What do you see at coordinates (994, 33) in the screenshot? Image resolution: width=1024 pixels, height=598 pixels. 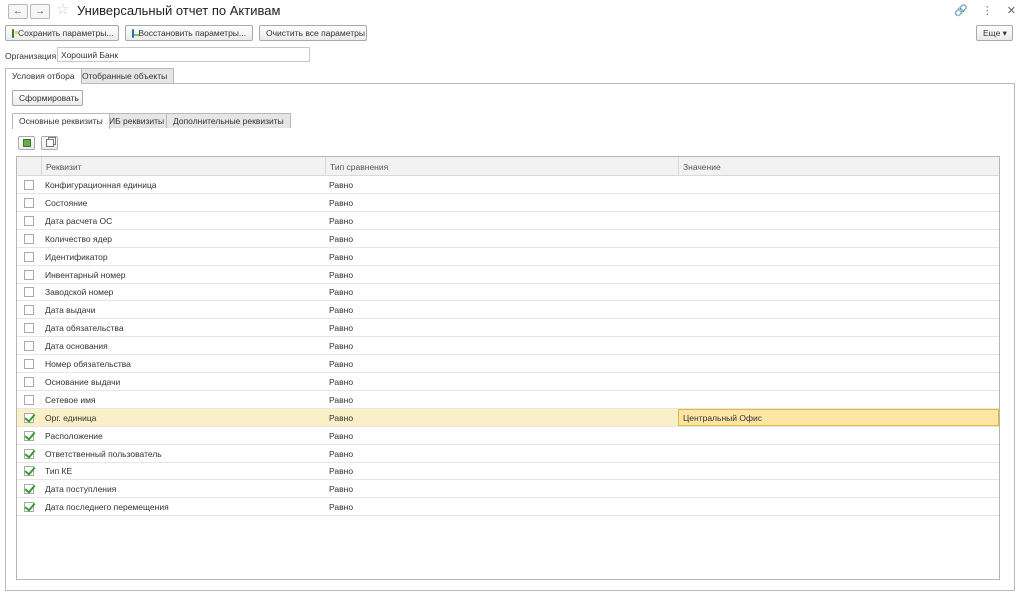 I see `more-button: Еще ▾` at bounding box center [994, 33].